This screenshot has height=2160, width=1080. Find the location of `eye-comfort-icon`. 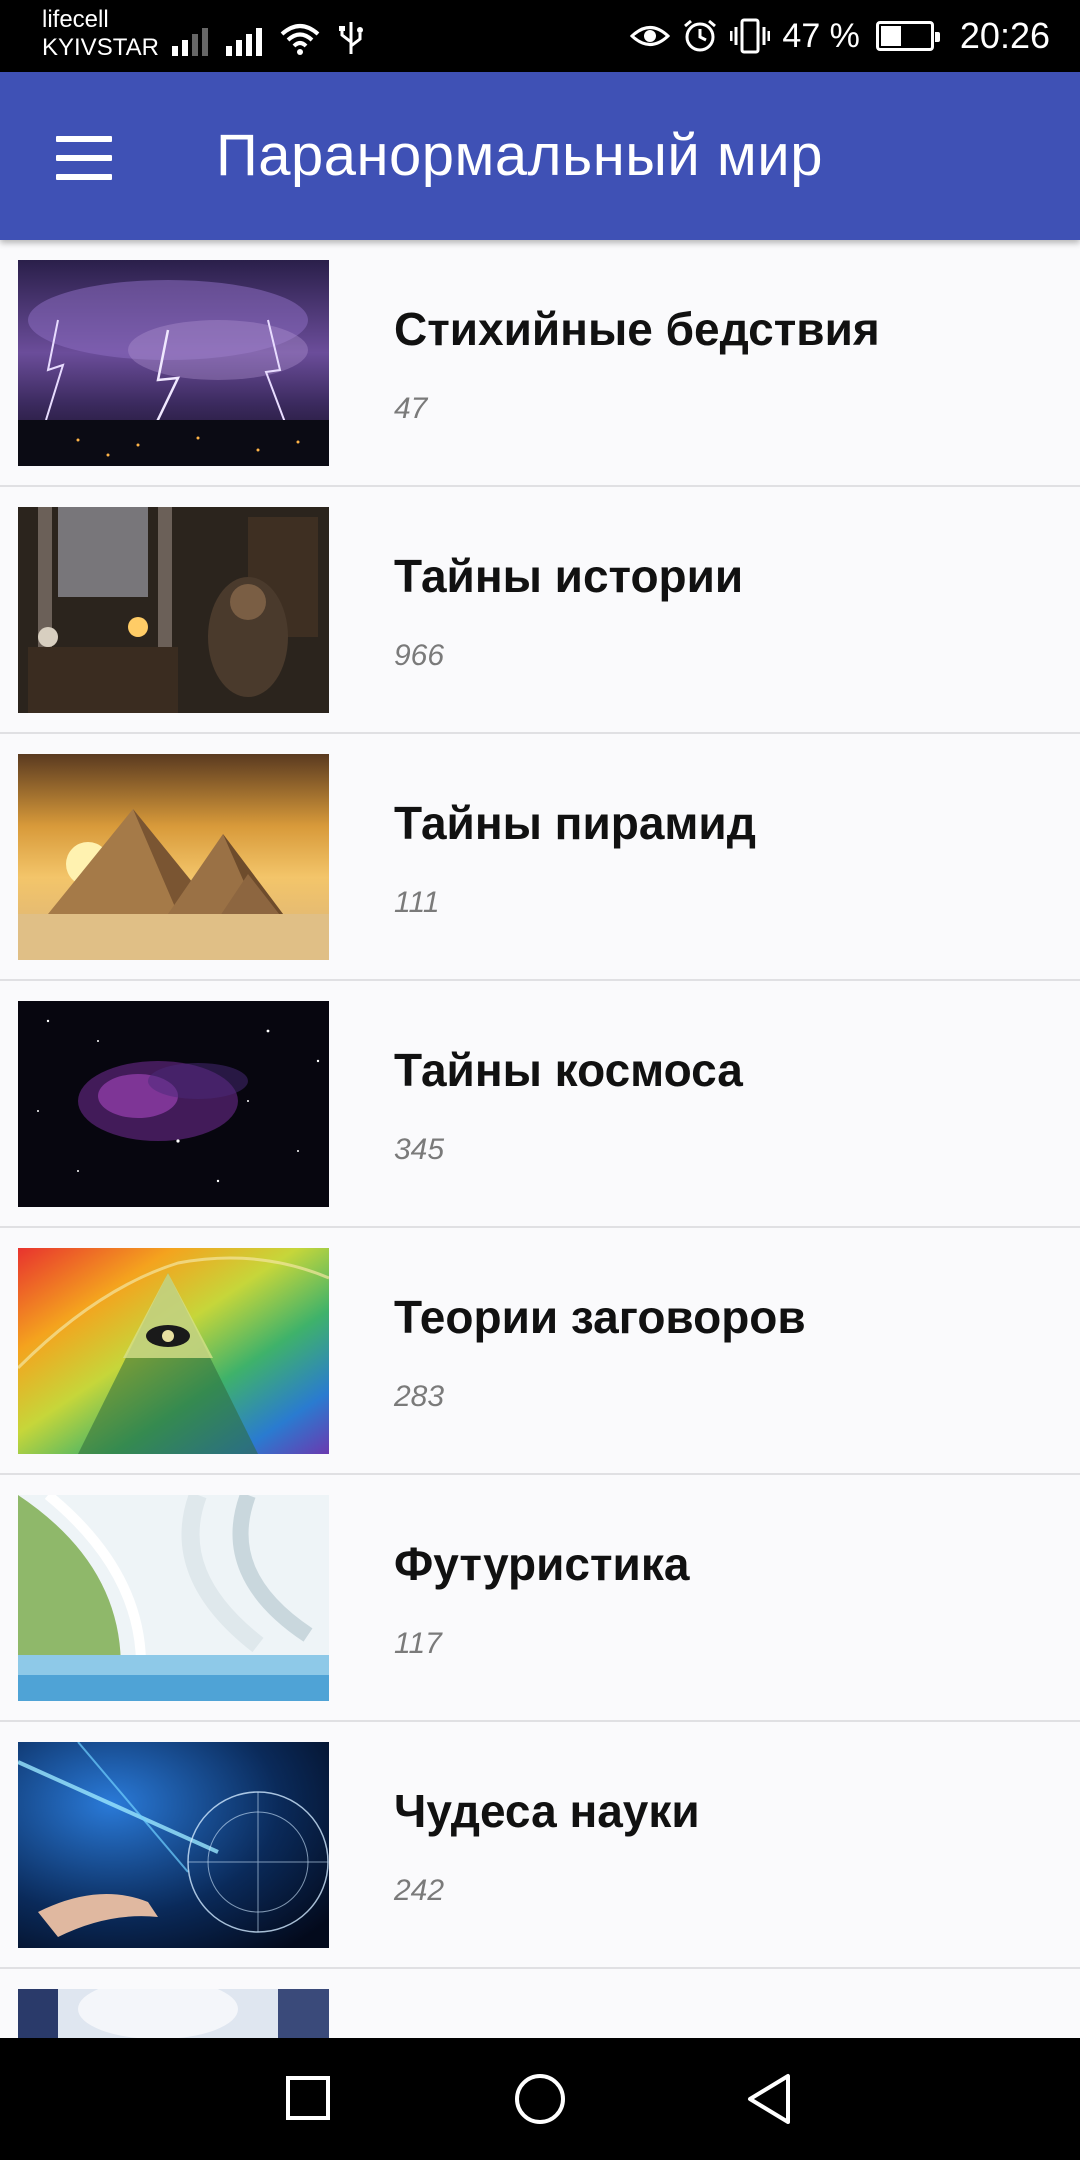

eye-comfort-icon is located at coordinates (650, 36).